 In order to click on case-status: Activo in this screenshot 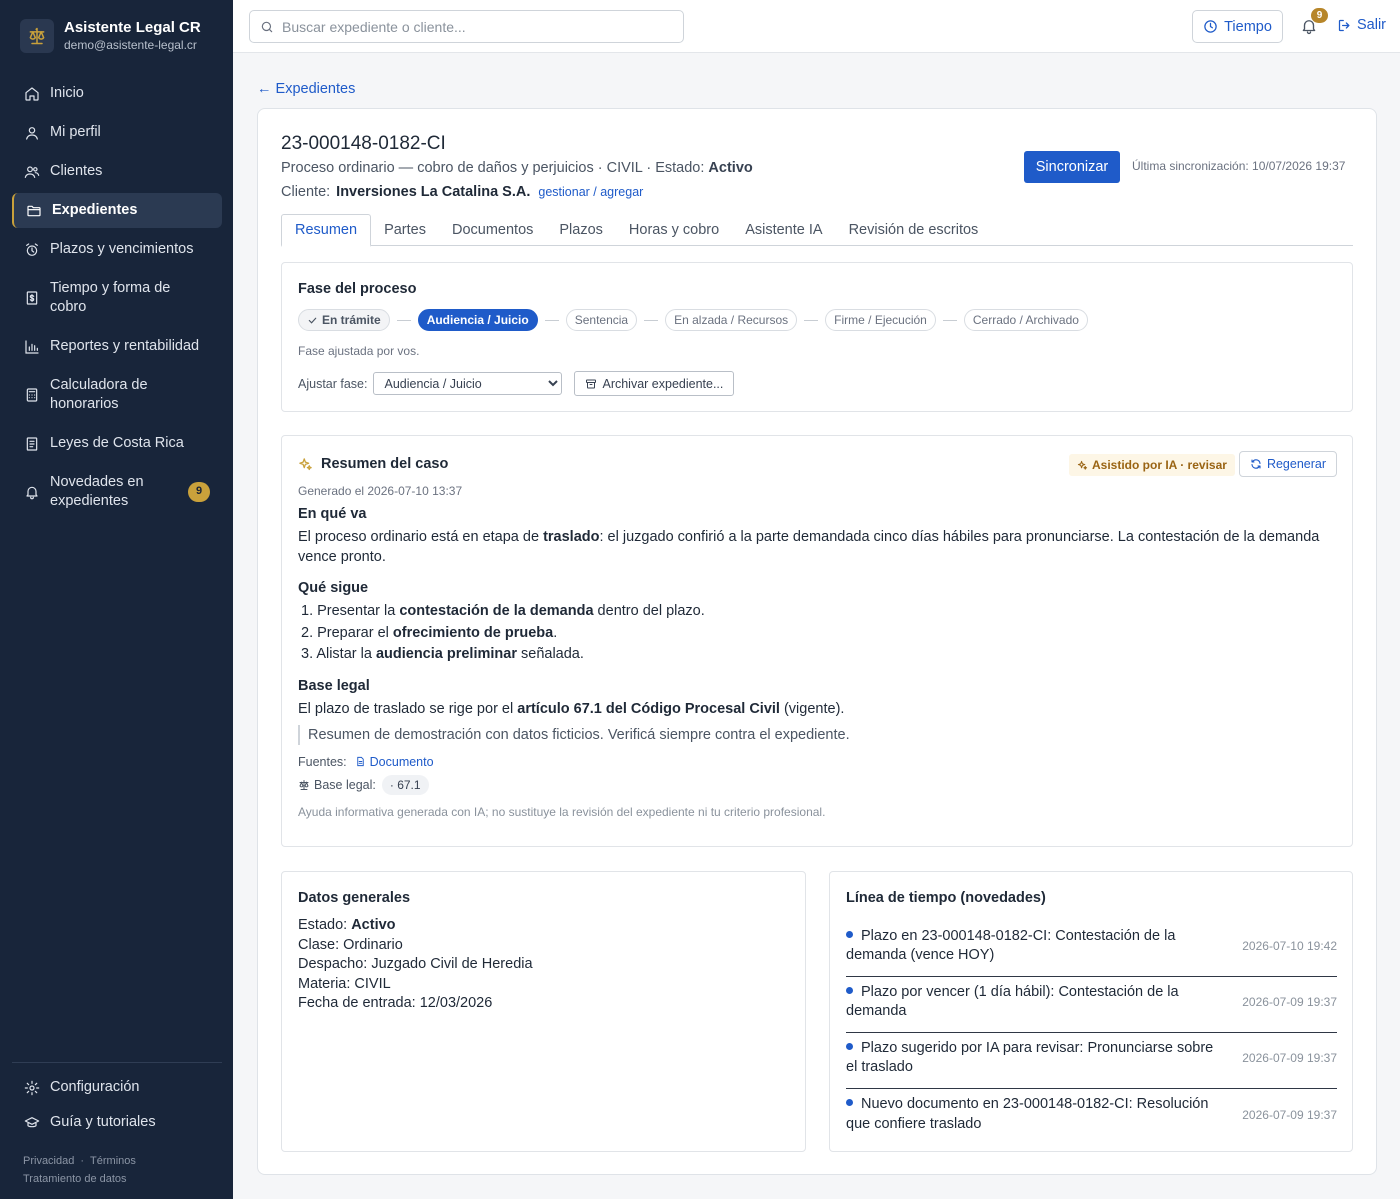, I will do `click(730, 168)`.